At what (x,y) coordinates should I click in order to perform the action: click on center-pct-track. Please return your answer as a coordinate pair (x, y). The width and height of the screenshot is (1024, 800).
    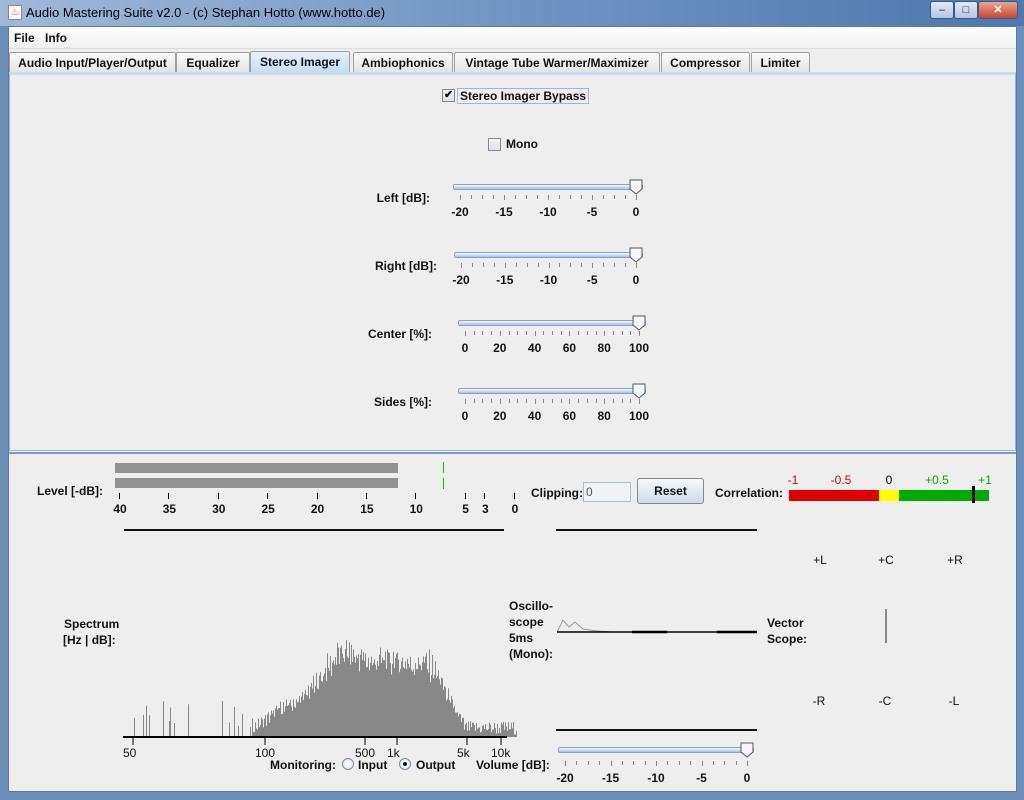
    Looking at the image, I should click on (552, 323).